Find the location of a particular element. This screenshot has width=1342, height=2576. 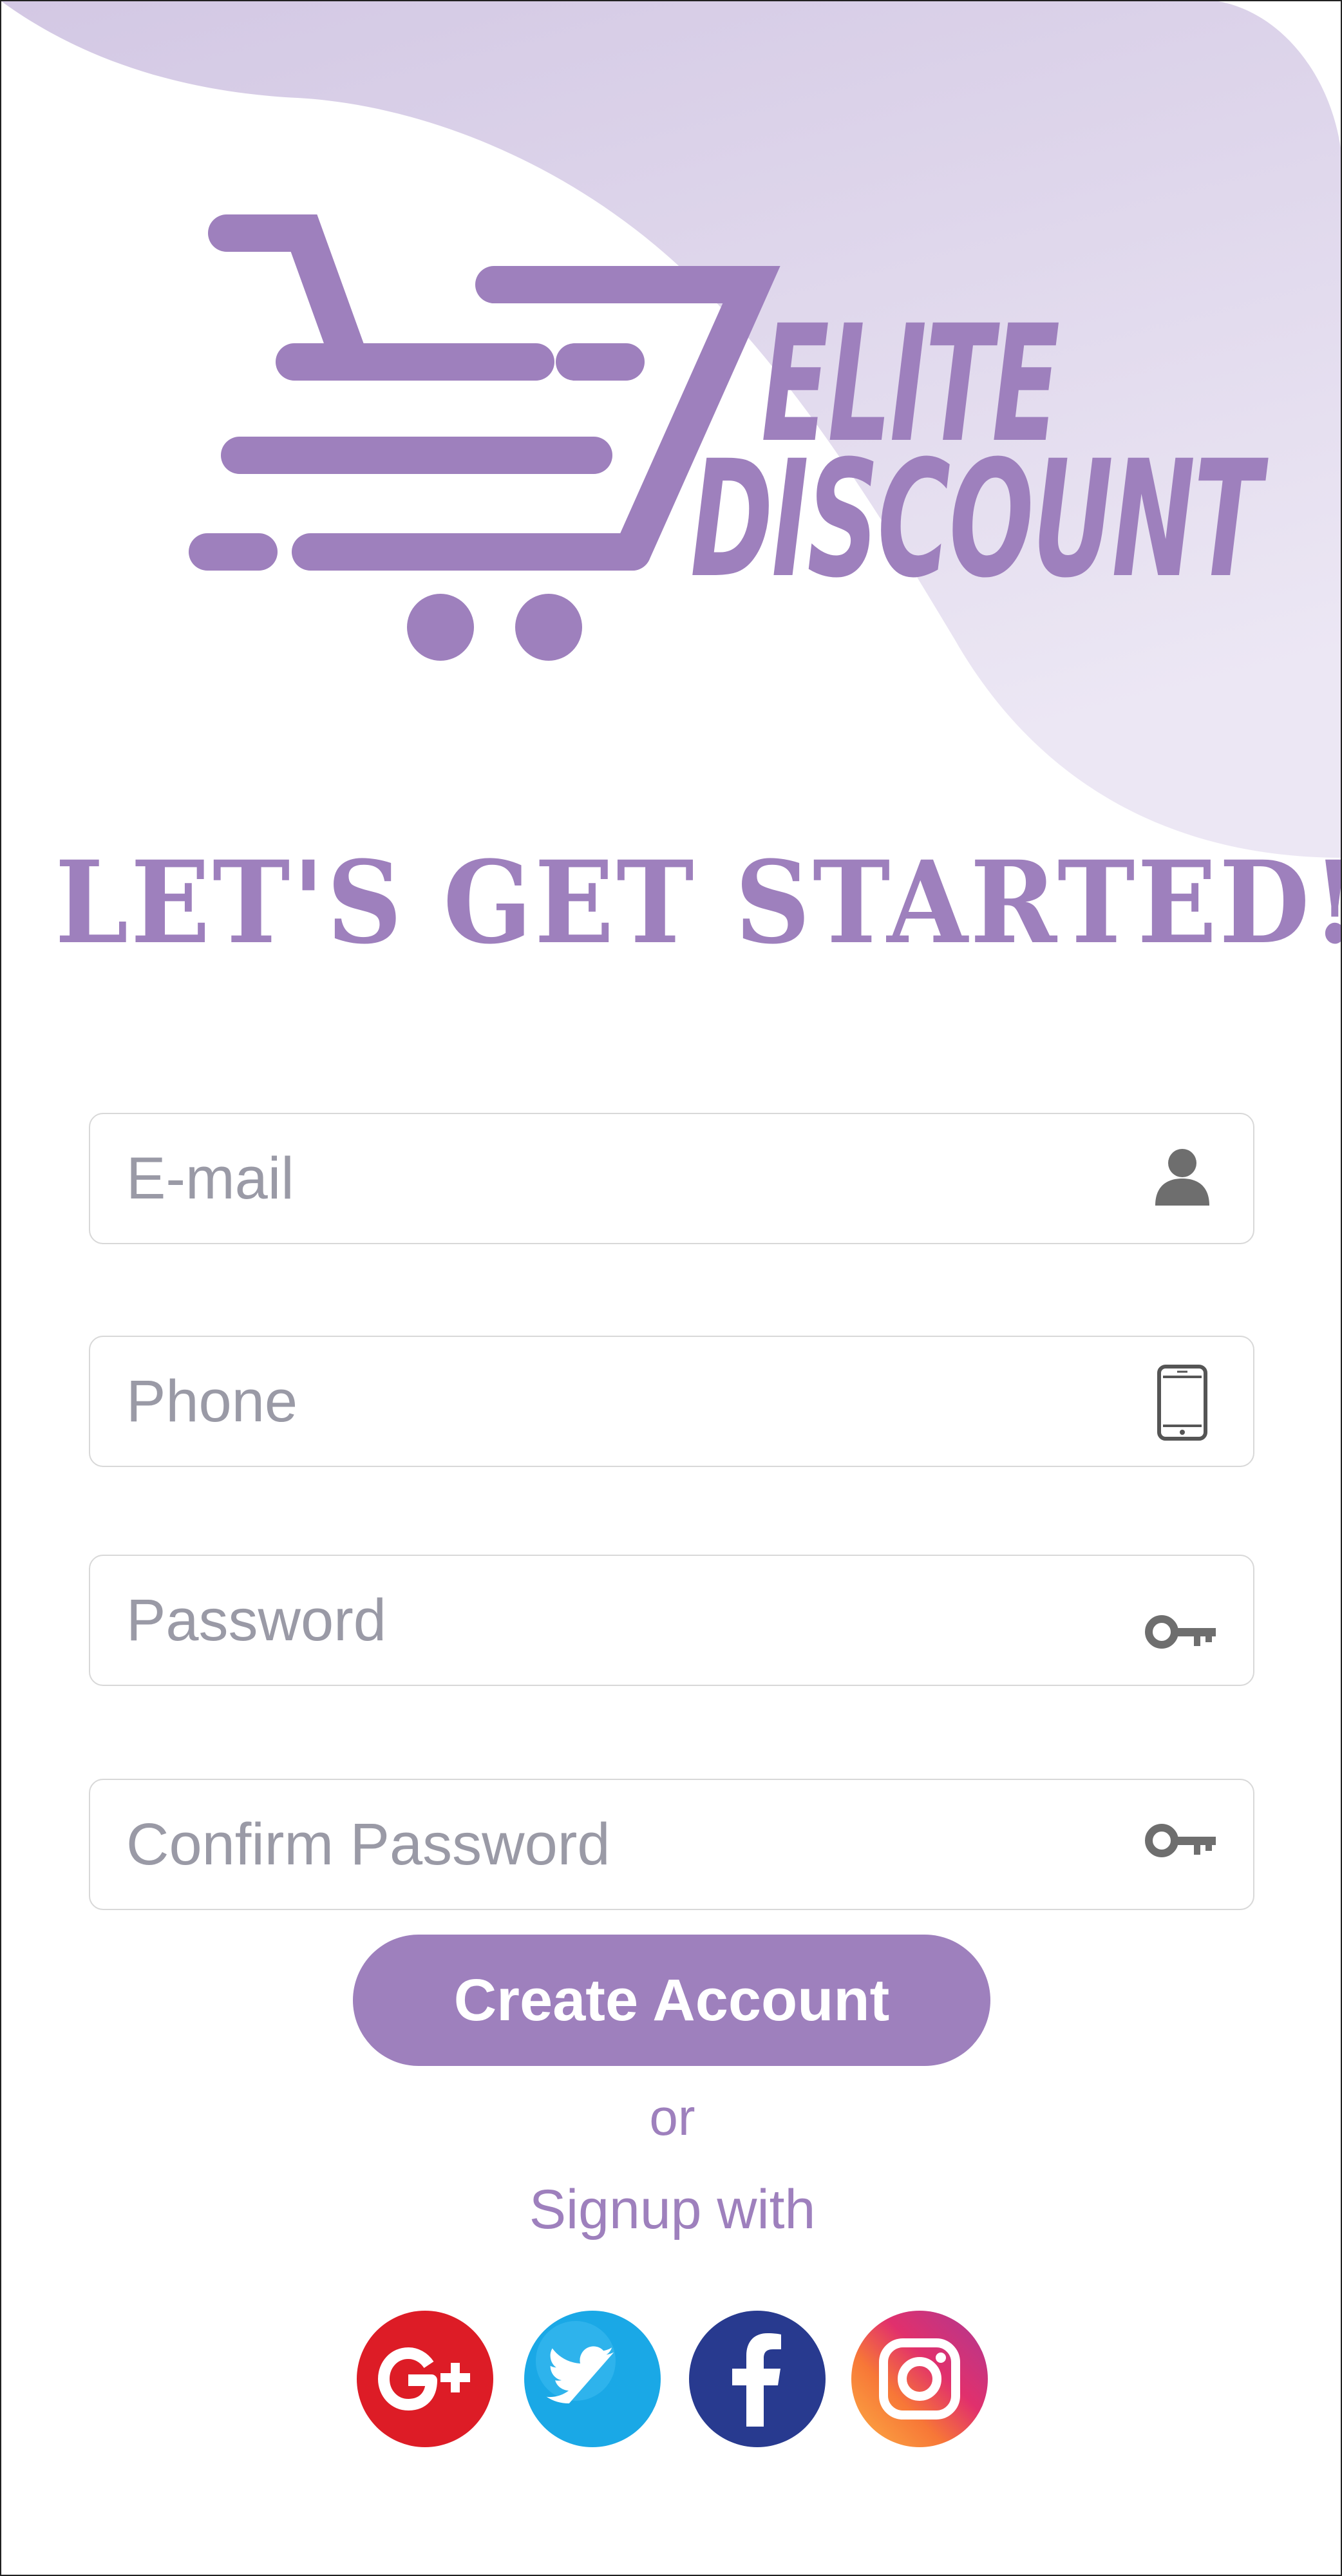

google-plus-icon is located at coordinates (425, 2379).